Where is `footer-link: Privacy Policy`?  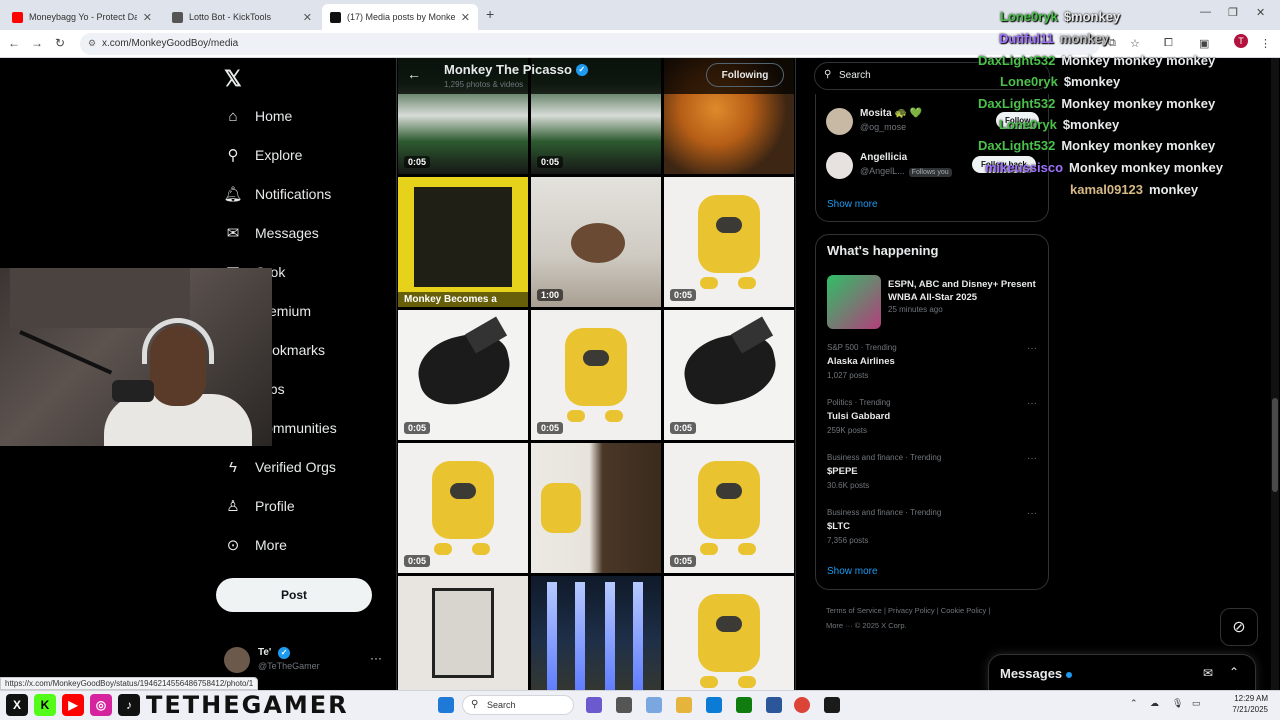 footer-link: Privacy Policy is located at coordinates (911, 610).